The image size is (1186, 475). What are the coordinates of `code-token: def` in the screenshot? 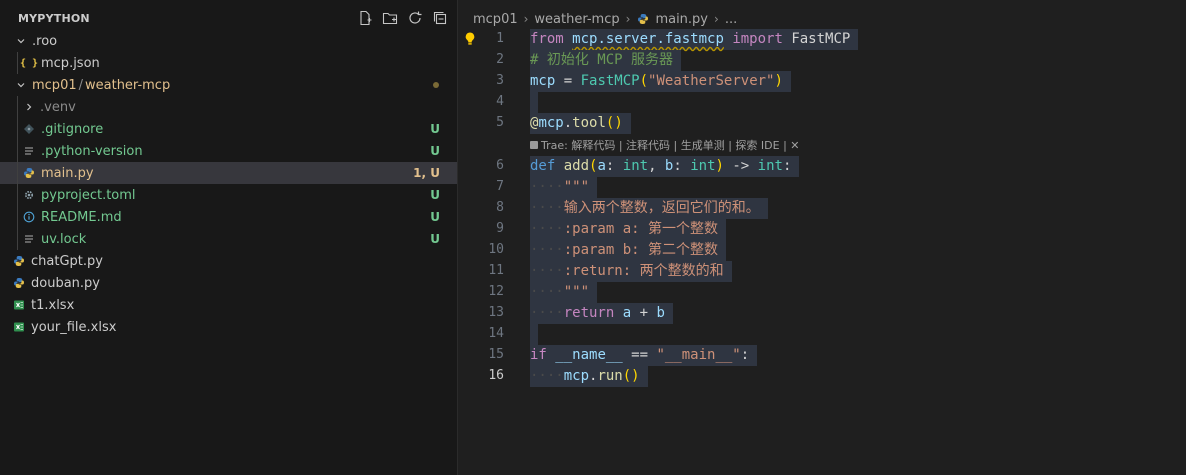 It's located at (543, 166).